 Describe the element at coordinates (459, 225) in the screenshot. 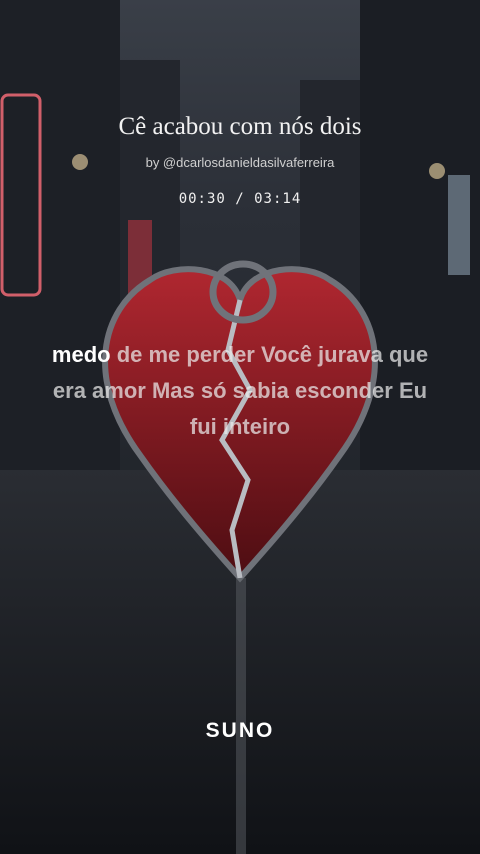

I see `street-light-panel` at that location.